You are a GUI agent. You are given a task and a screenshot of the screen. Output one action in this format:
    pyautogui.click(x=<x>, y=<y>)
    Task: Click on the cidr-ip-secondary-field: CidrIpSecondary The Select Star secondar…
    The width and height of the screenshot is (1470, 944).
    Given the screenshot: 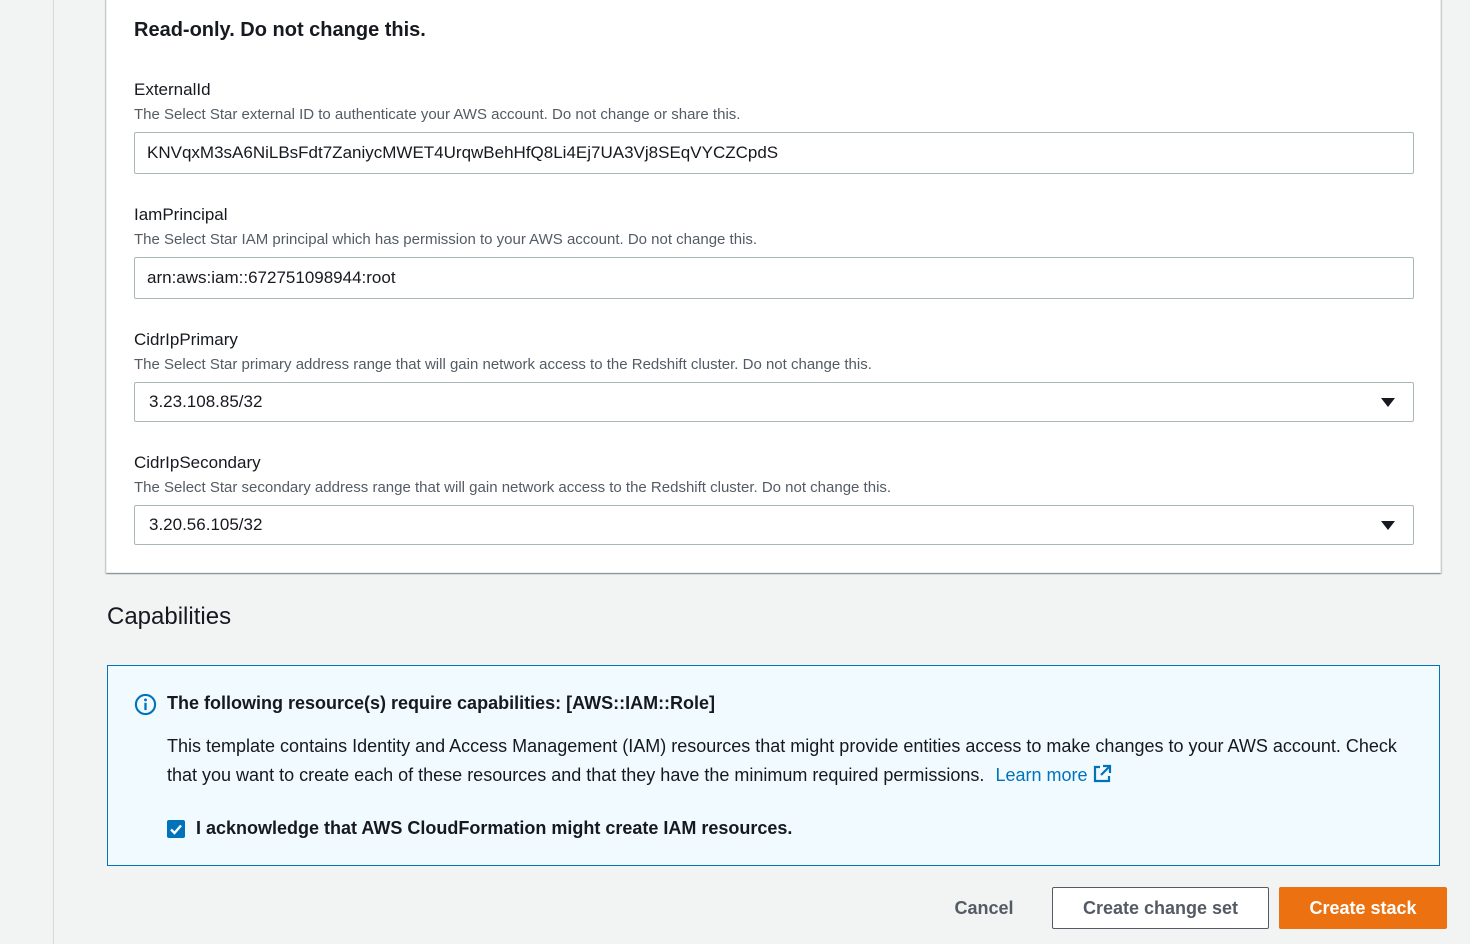 What is the action you would take?
    pyautogui.click(x=774, y=498)
    